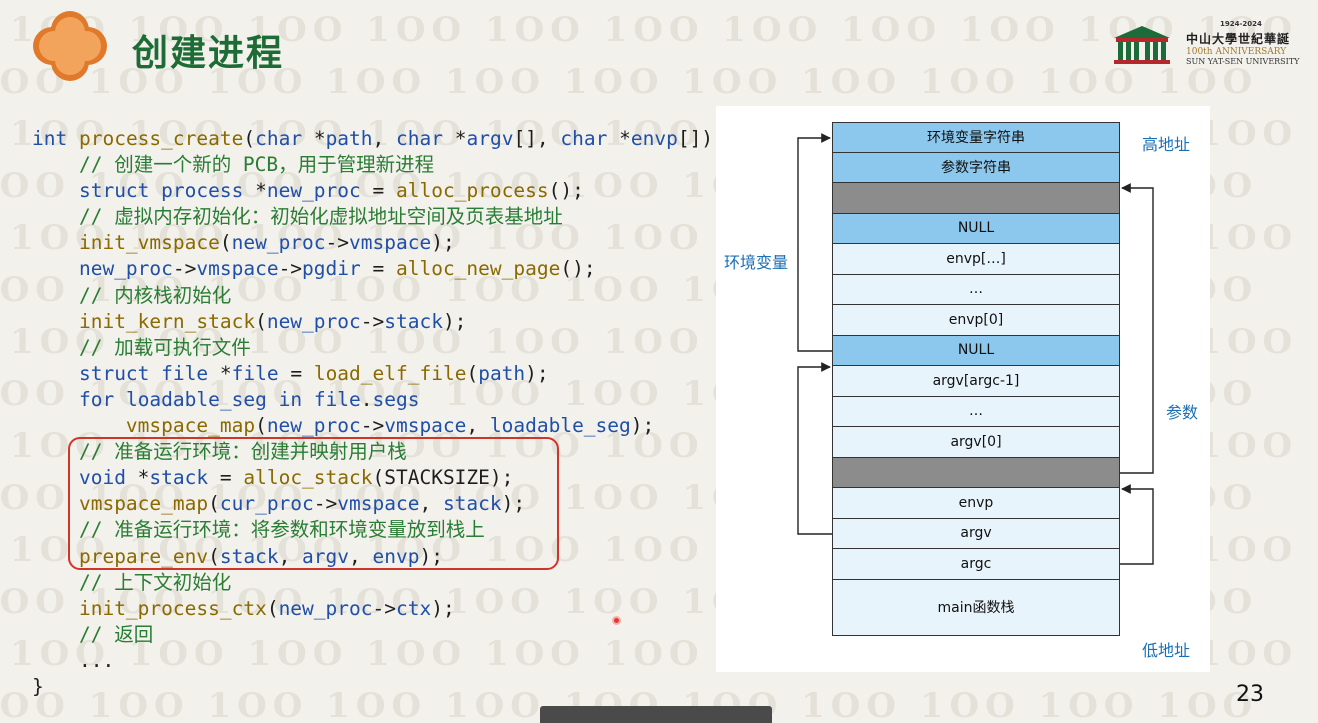  Describe the element at coordinates (1241, 24) in the screenshot. I see `logo-years: 1924-2024` at that location.